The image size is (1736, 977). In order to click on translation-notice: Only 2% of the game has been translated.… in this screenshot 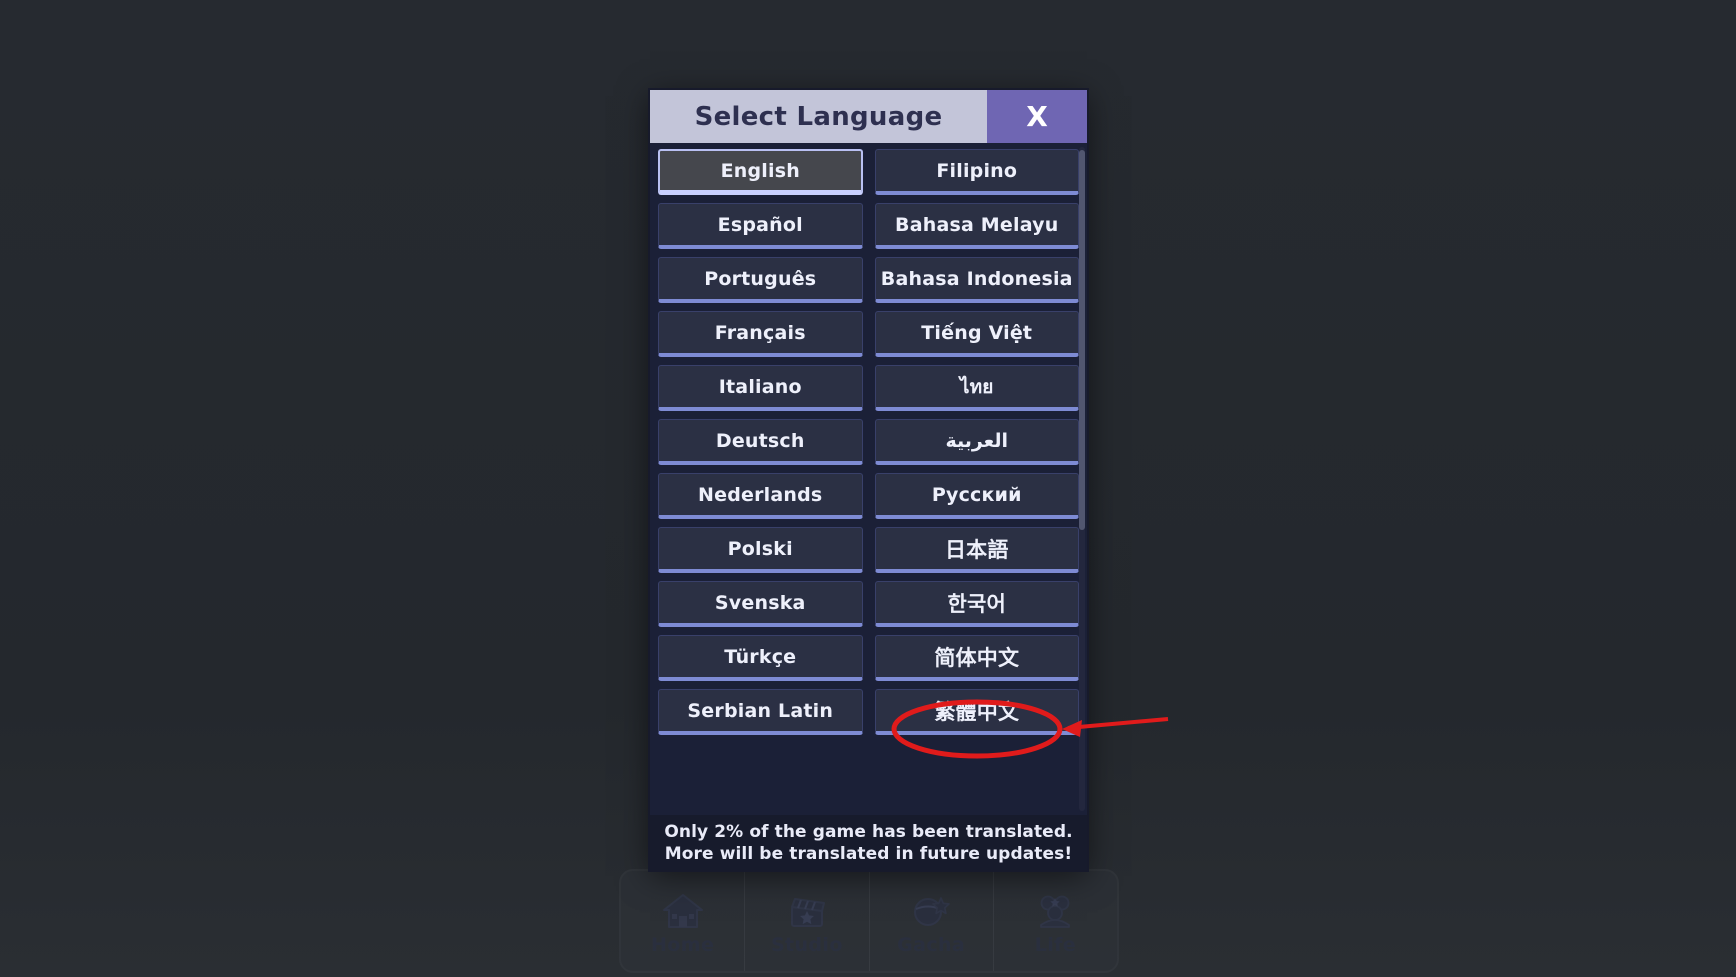, I will do `click(868, 842)`.